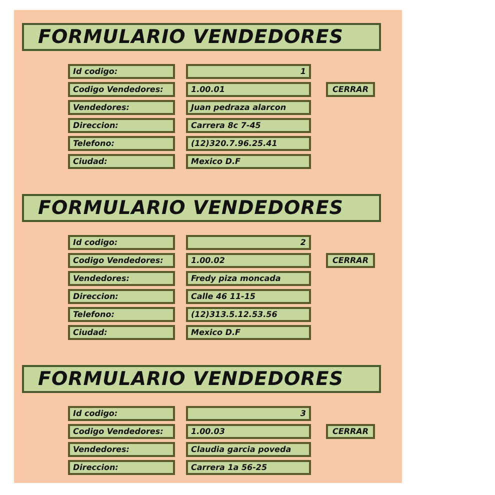  What do you see at coordinates (248, 107) in the screenshot?
I see `field-value: Juan pedraza alarcon` at bounding box center [248, 107].